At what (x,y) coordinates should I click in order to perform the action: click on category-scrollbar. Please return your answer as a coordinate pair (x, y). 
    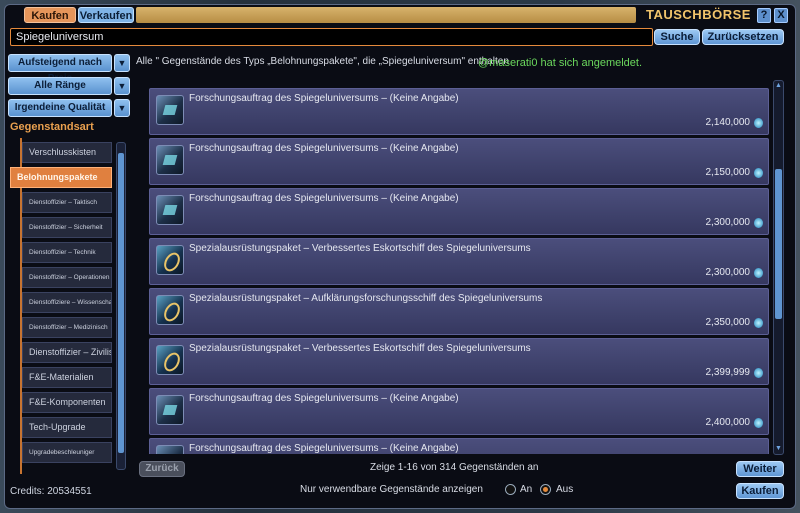
    Looking at the image, I should click on (121, 306).